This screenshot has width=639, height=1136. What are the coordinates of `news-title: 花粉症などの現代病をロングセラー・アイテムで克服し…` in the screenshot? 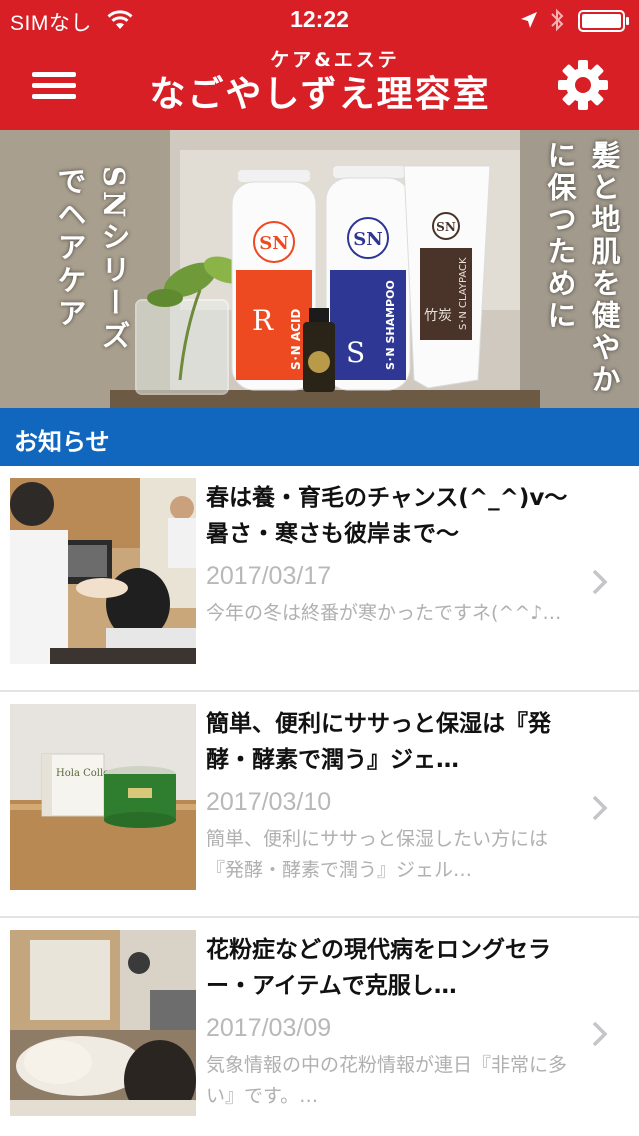 It's located at (378, 968).